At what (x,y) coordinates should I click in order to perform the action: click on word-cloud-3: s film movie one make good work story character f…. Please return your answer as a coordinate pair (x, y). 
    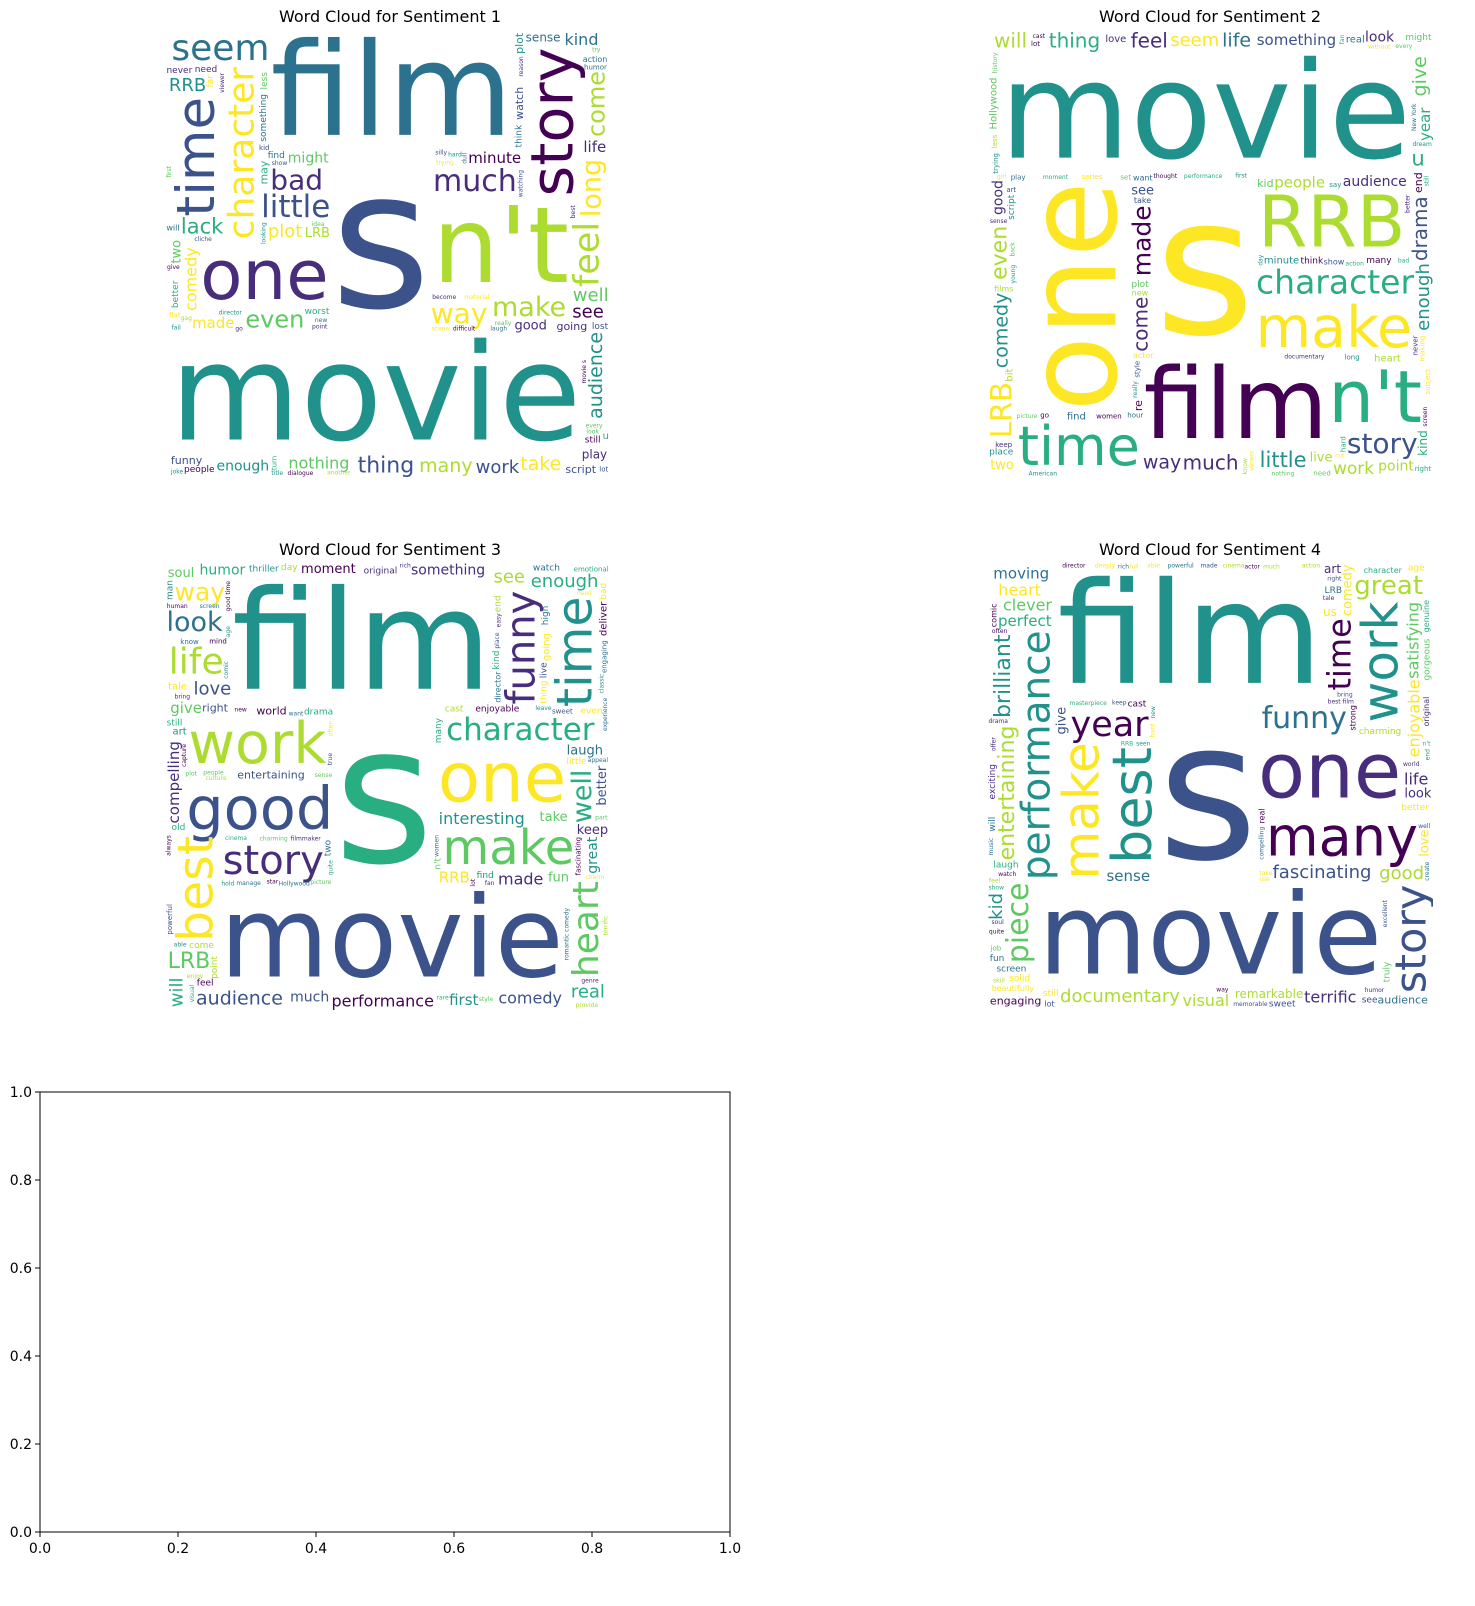
    Looking at the image, I should click on (387, 786).